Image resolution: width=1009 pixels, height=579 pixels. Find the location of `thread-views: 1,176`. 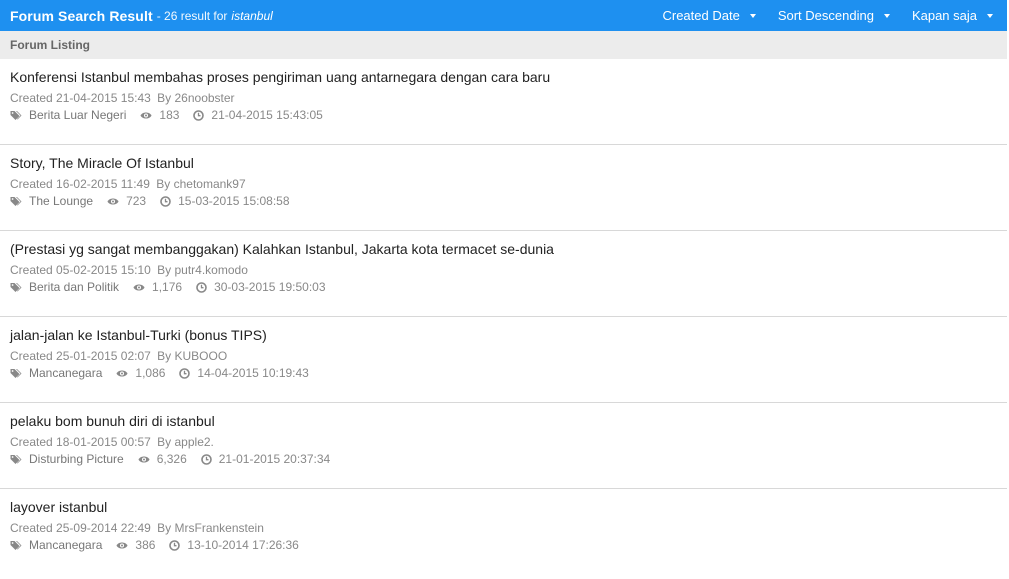

thread-views: 1,176 is located at coordinates (157, 287).